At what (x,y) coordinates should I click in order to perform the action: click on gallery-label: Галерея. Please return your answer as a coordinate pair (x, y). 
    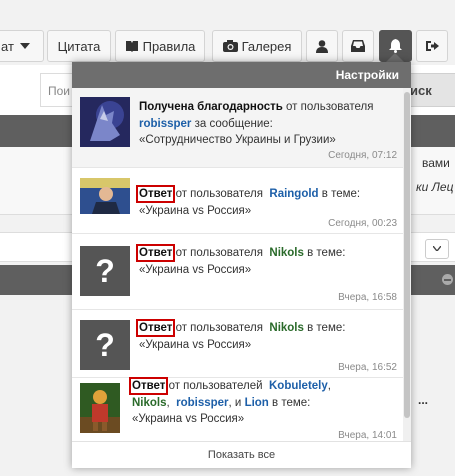
    Looking at the image, I should click on (266, 46).